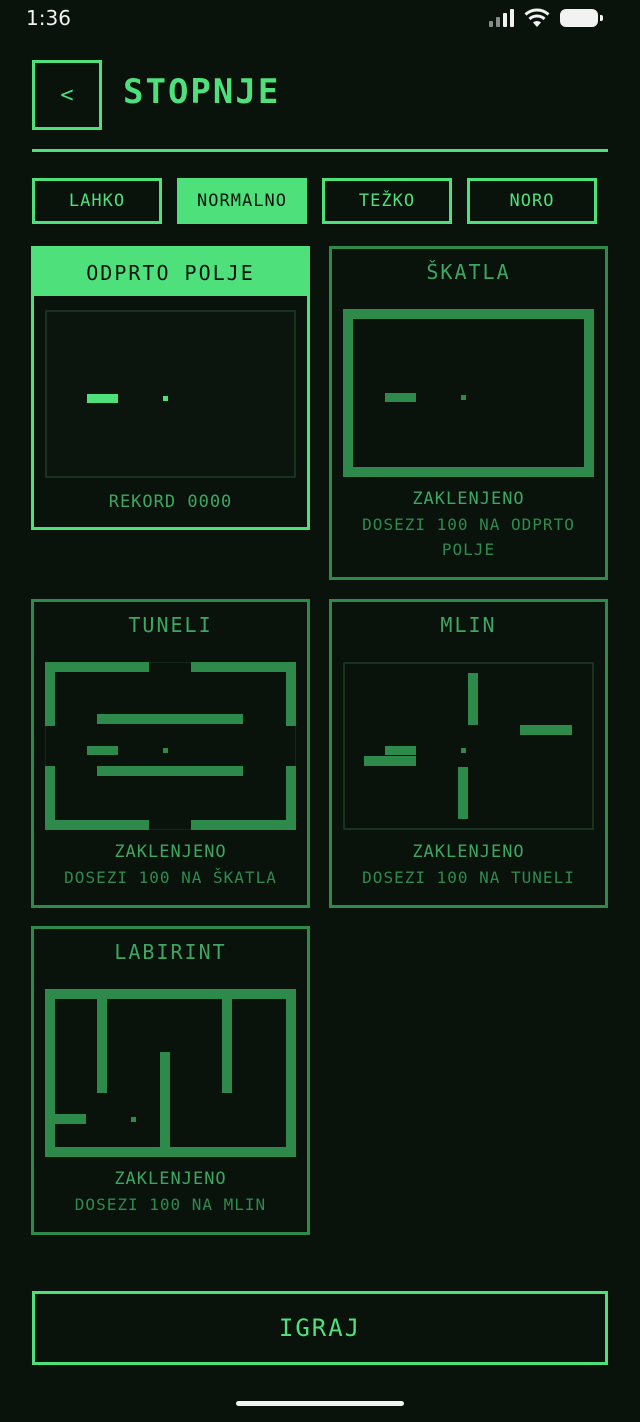 The height and width of the screenshot is (1422, 640). I want to click on status-icons, so click(546, 18).